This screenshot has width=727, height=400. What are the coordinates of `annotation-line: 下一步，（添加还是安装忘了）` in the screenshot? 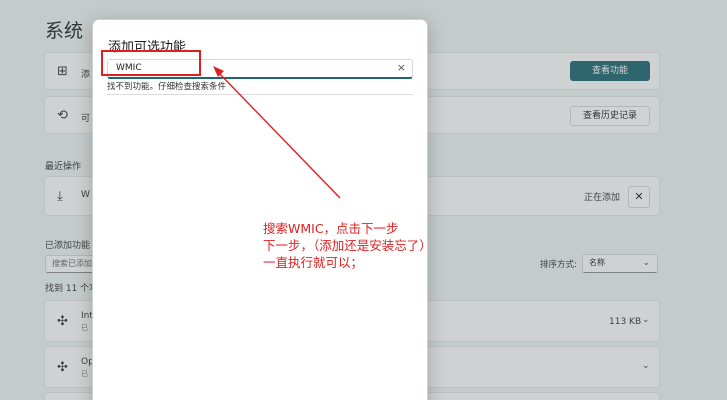 It's located at (347, 245).